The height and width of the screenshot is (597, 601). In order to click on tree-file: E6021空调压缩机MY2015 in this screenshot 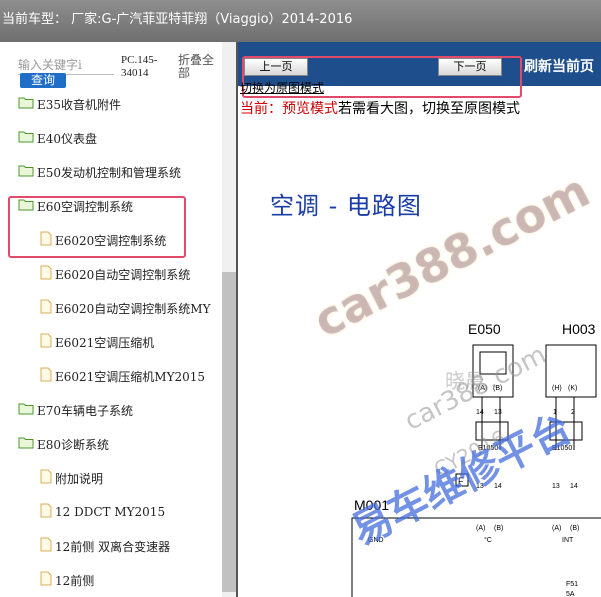, I will do `click(122, 376)`.